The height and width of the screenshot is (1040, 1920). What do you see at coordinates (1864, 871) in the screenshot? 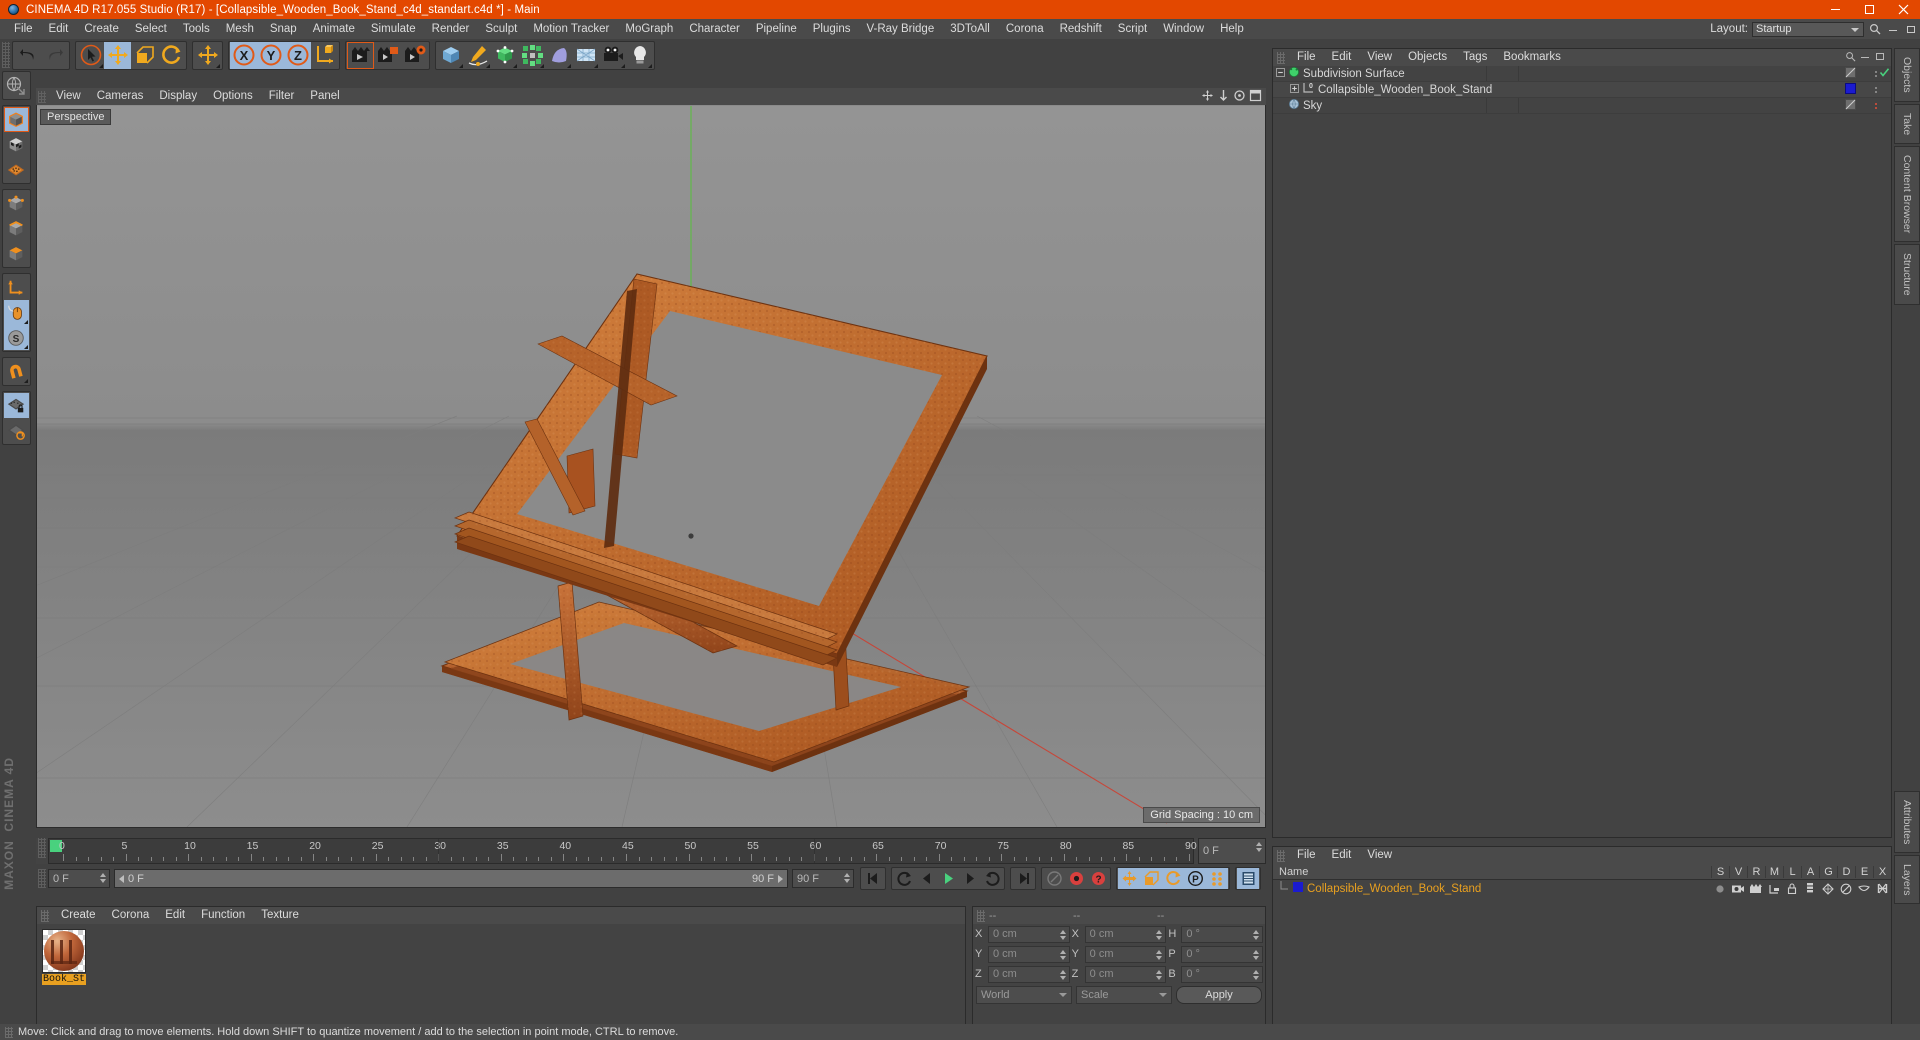
I see `column-e: E` at bounding box center [1864, 871].